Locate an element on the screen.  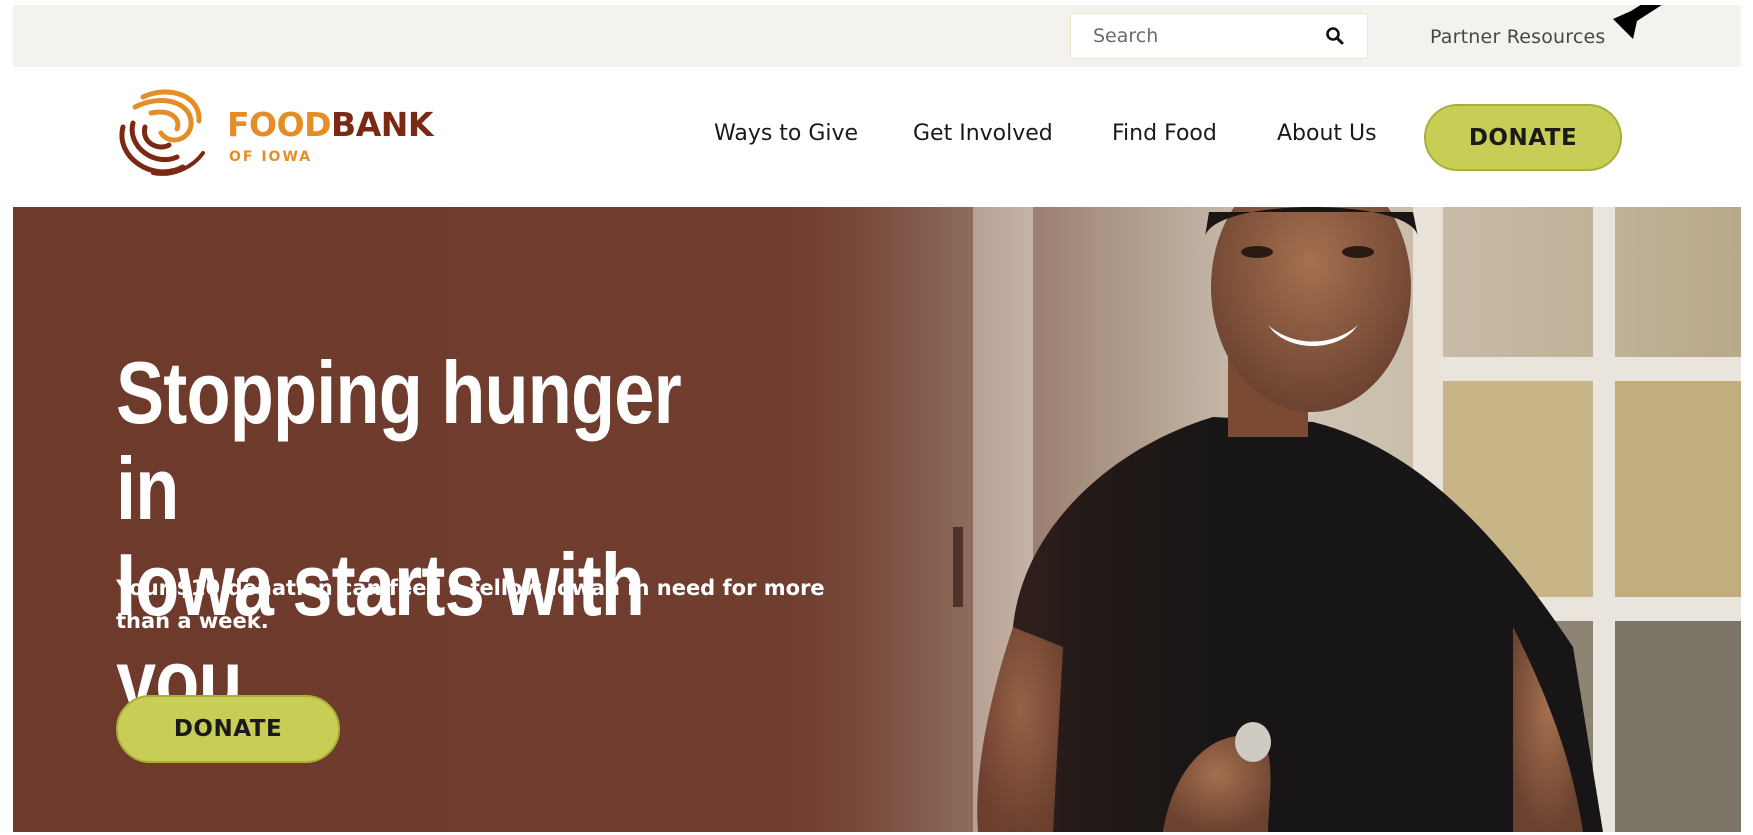
hero-heading-line1: Stopping hunger in is located at coordinates (399, 440).